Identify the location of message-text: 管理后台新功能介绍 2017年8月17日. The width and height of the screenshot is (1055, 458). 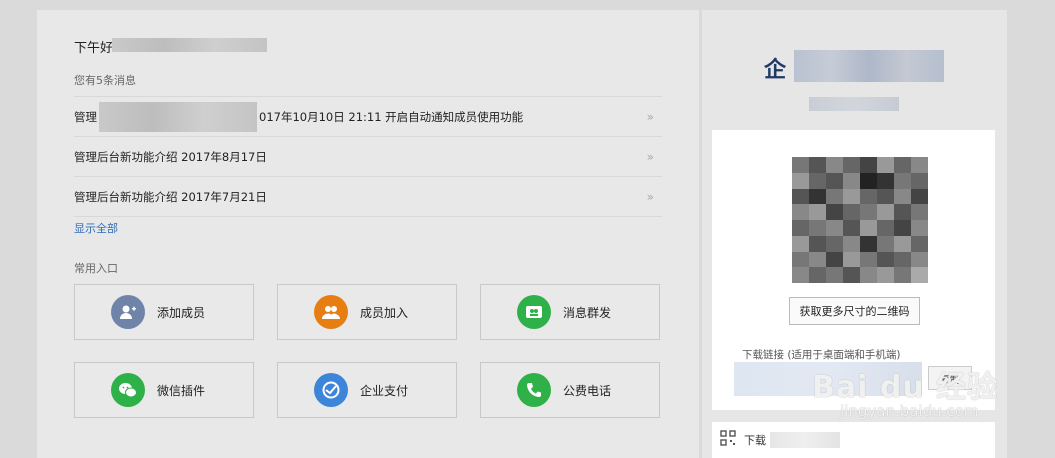
(170, 156).